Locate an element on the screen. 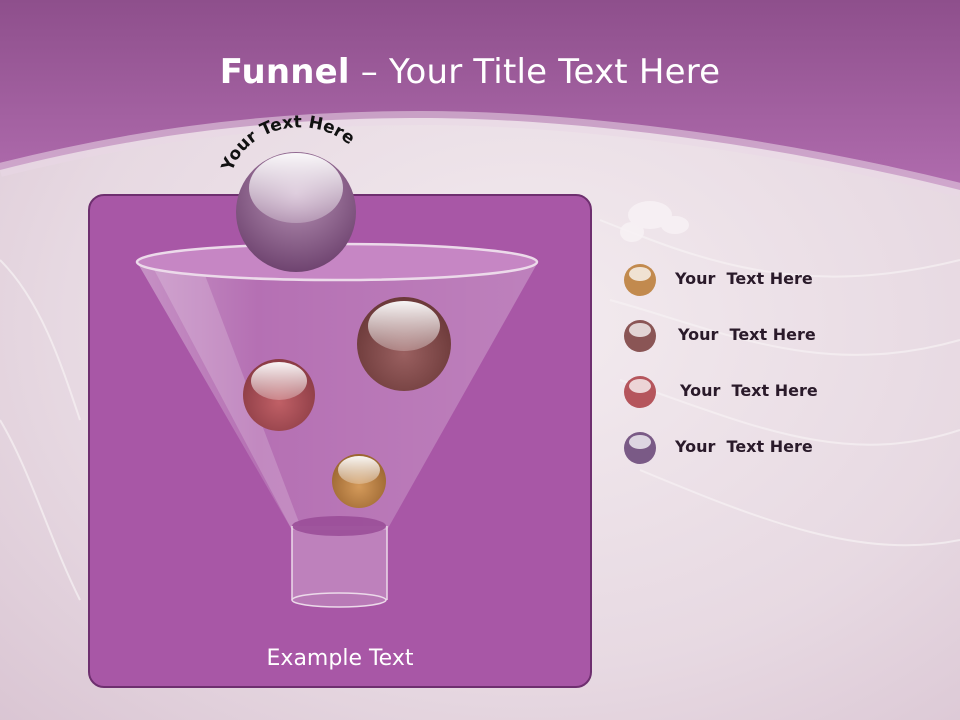 Image resolution: width=960 pixels, height=720 pixels. red-ball-icon is located at coordinates (640, 392).